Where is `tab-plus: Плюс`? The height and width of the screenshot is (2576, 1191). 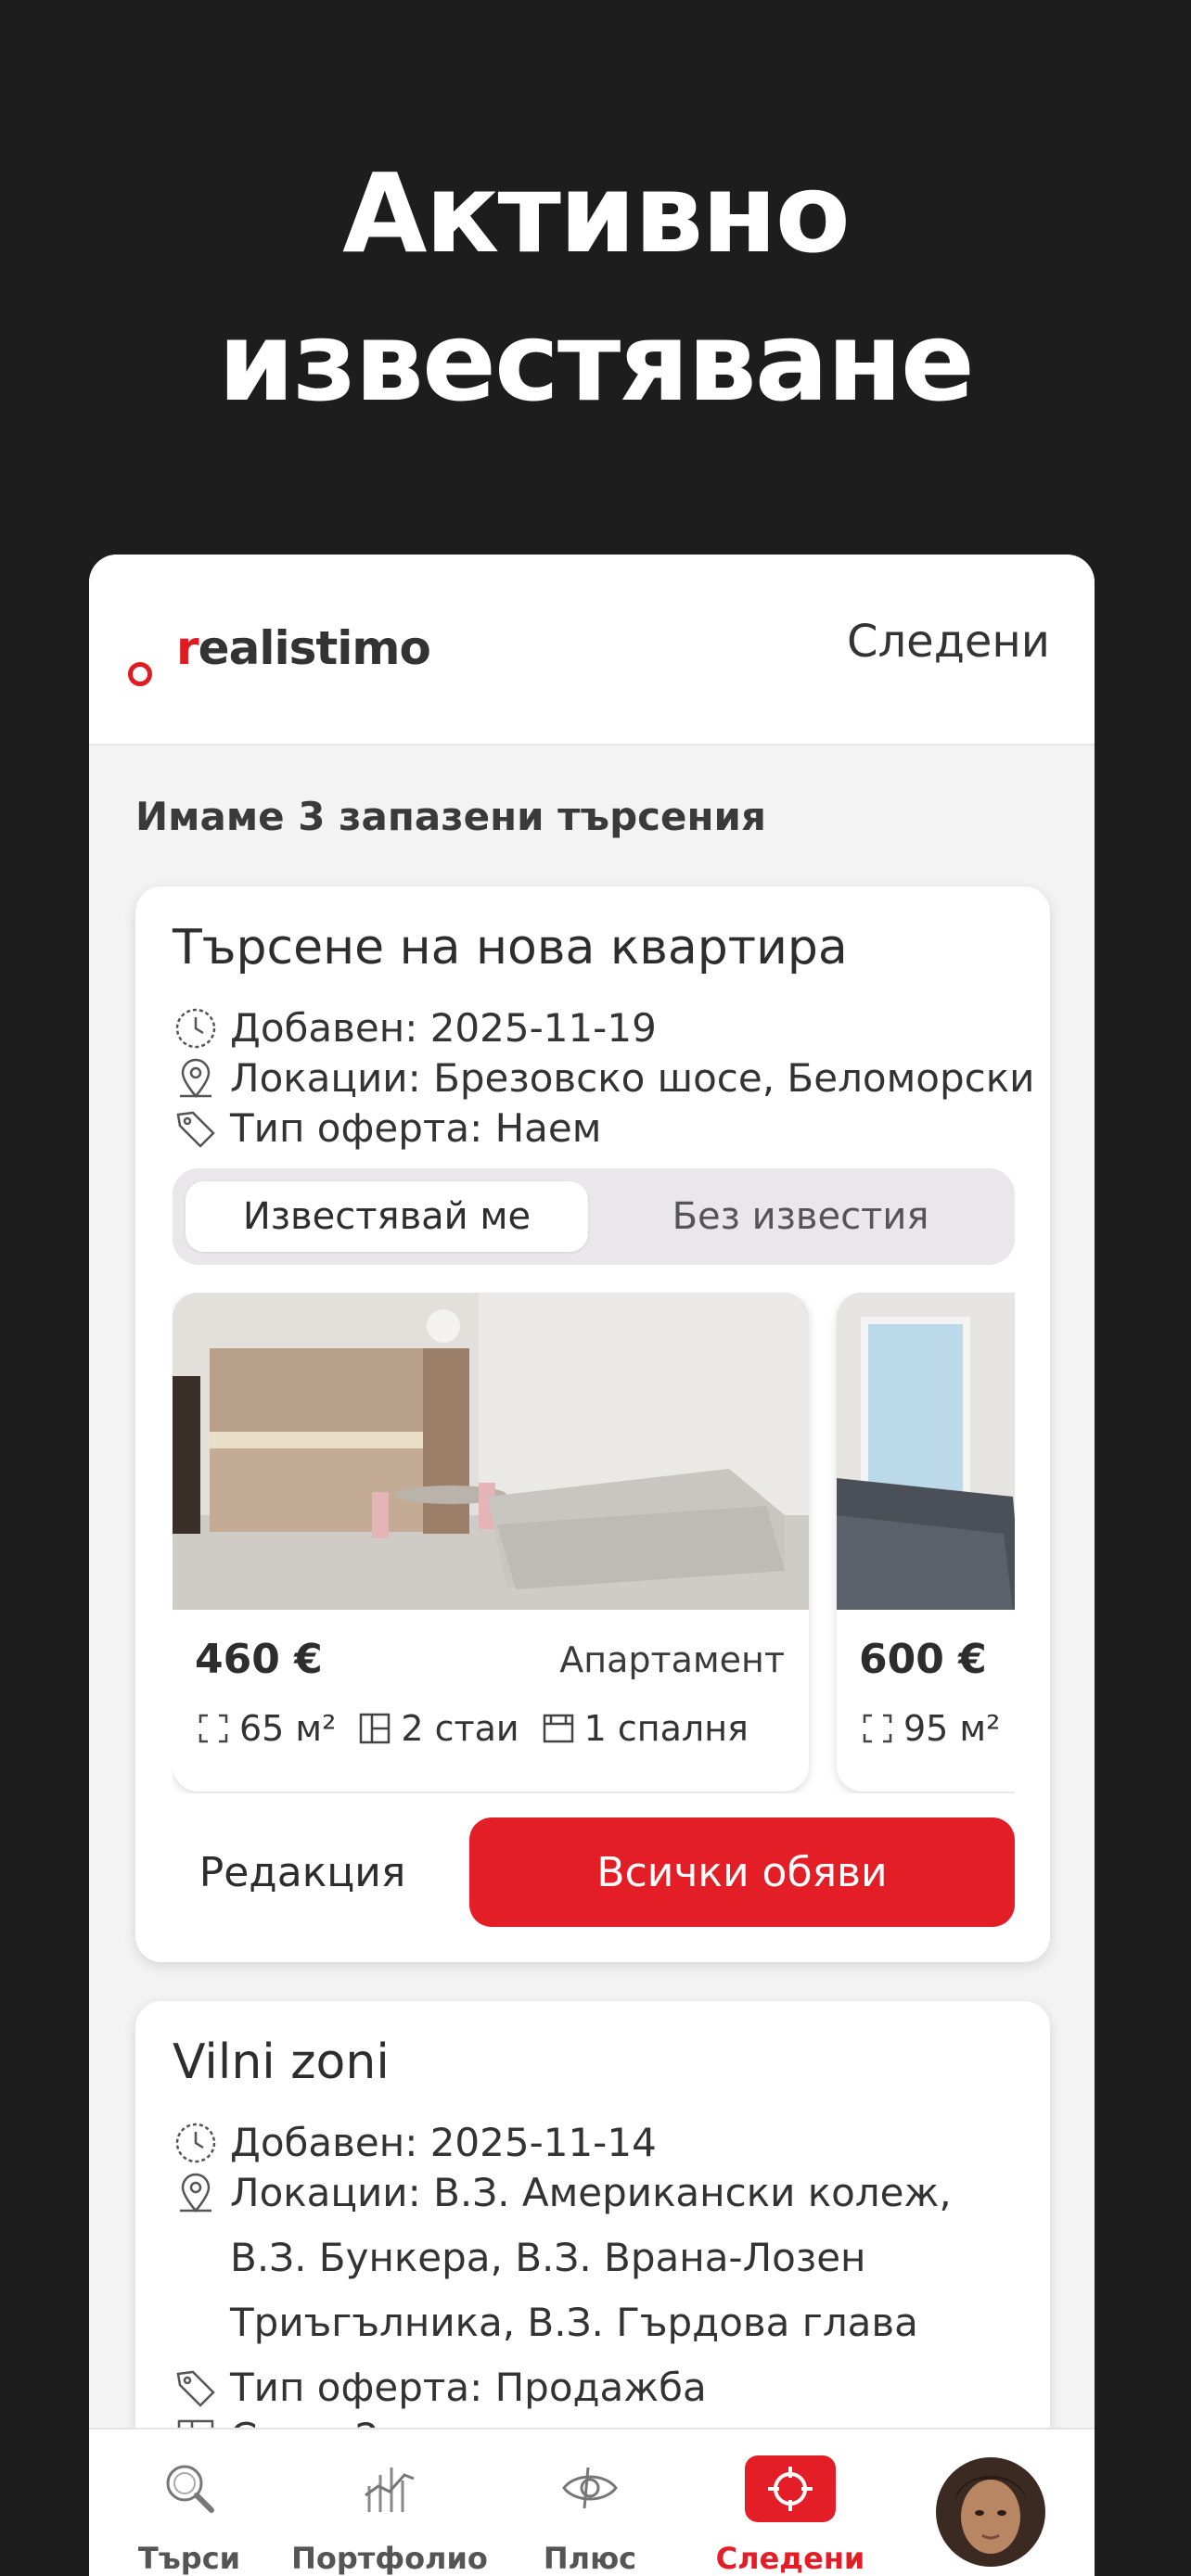
tab-plus: Плюс is located at coordinates (590, 2502).